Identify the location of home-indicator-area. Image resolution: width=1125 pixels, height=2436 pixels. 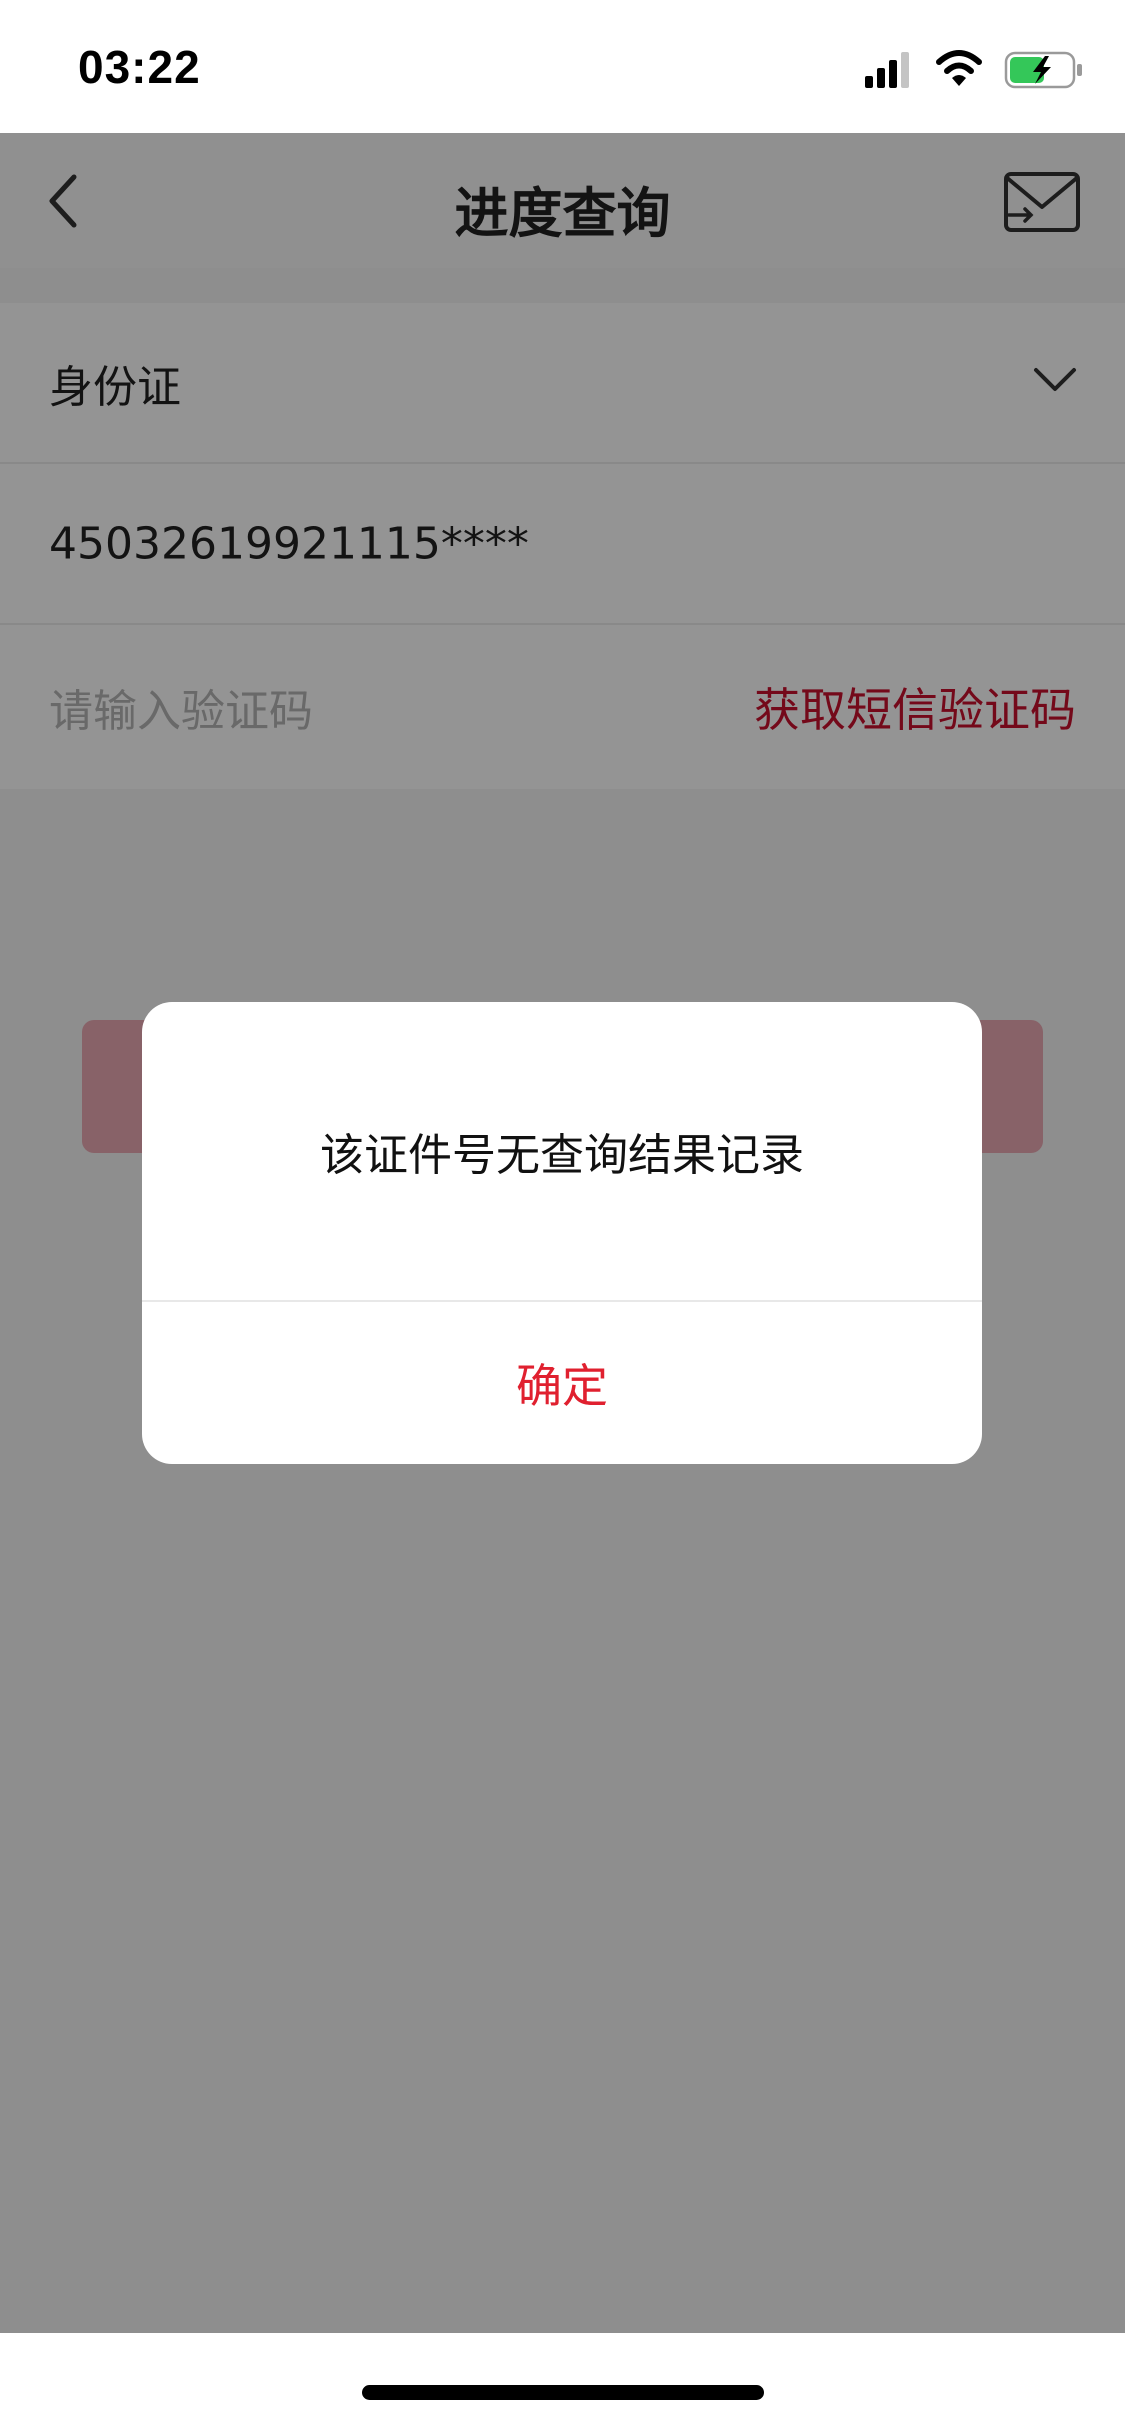
(562, 2384).